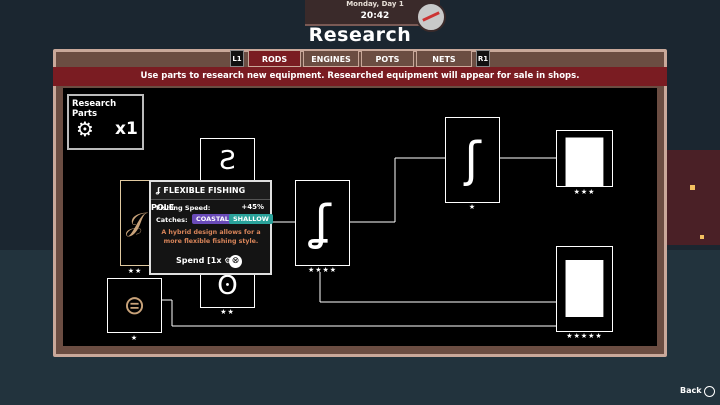  I want to click on rod-icon: Ƨ, so click(227, 160).